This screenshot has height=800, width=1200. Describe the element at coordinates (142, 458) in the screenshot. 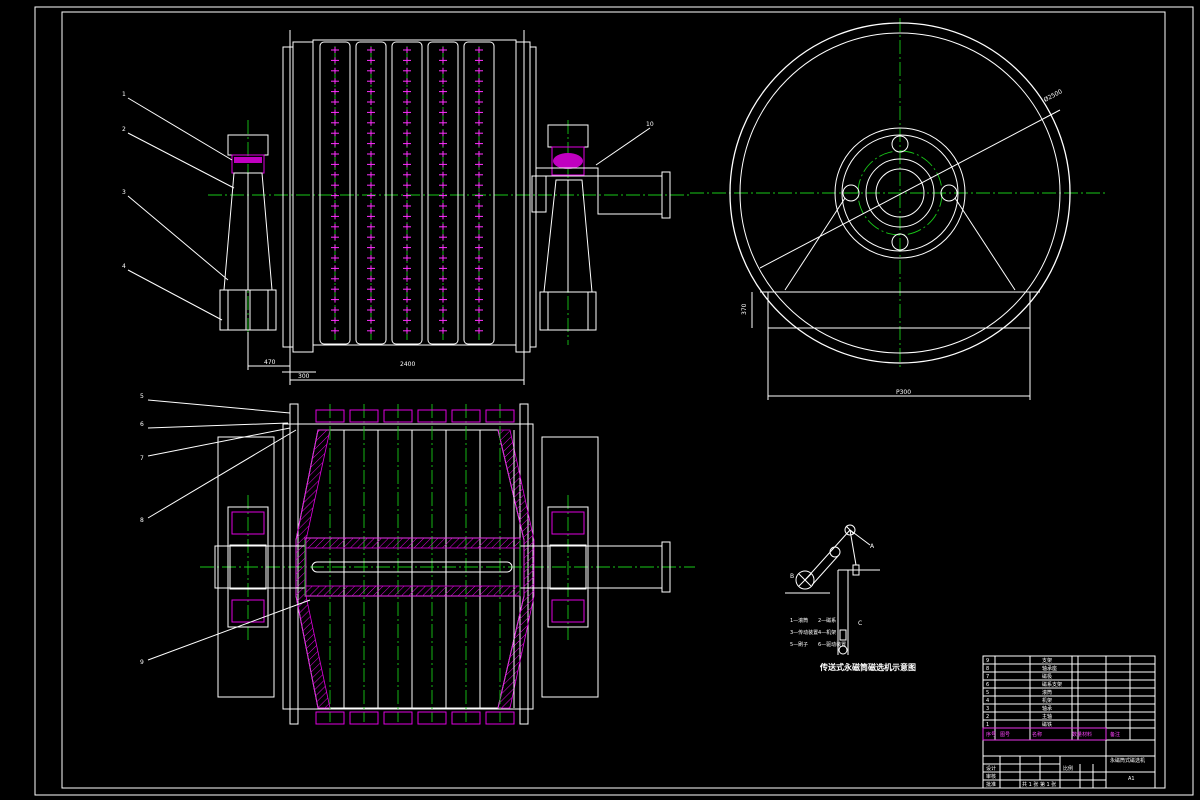

I see `label-7: 7` at that location.